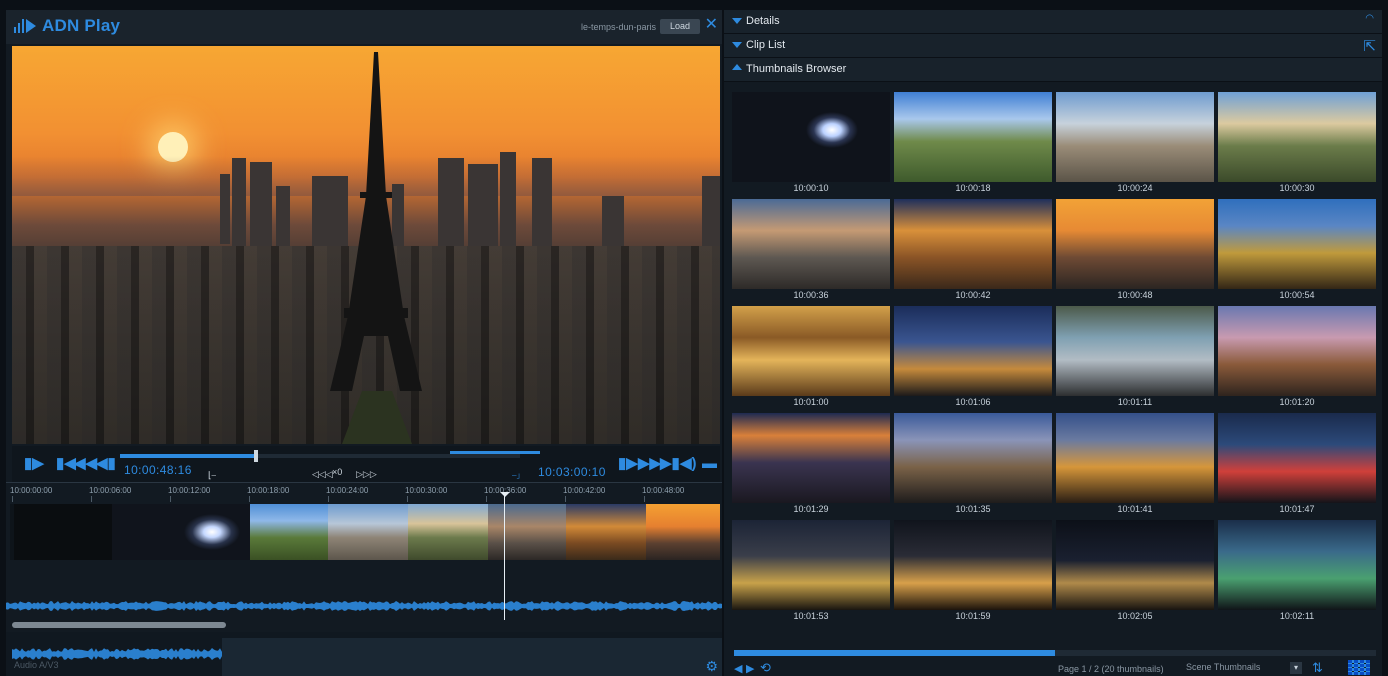 This screenshot has height=676, width=1388. I want to click on thumbnail-item: 10:00:10, so click(811, 144).